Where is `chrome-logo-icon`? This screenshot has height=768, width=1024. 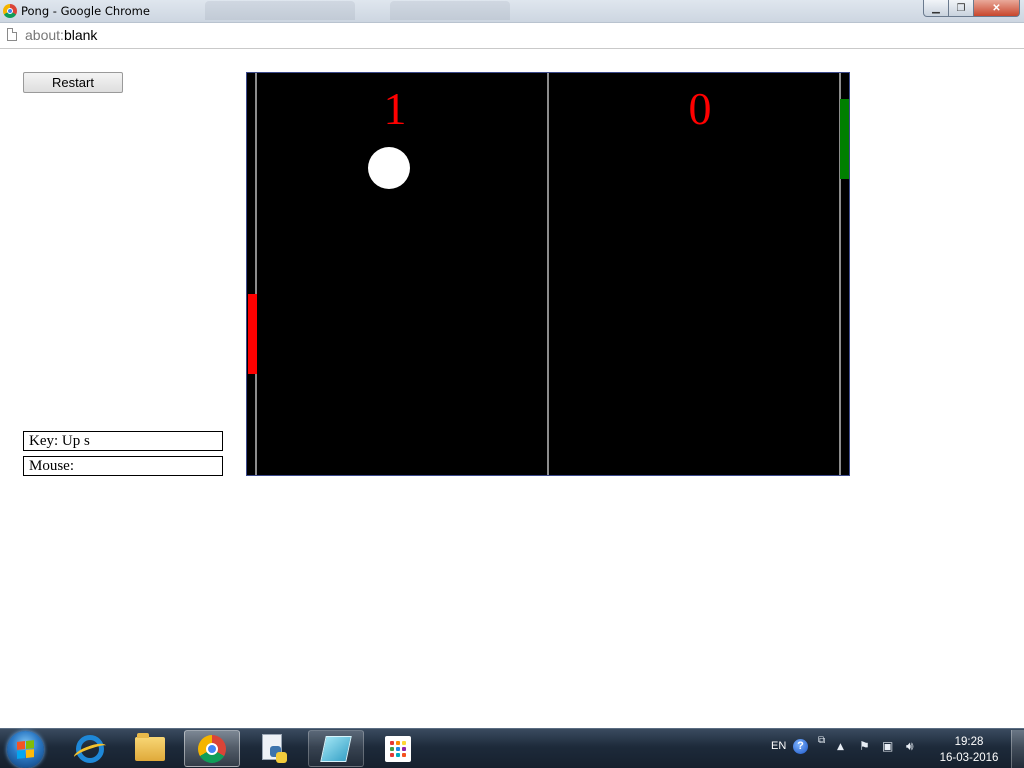 chrome-logo-icon is located at coordinates (10, 11).